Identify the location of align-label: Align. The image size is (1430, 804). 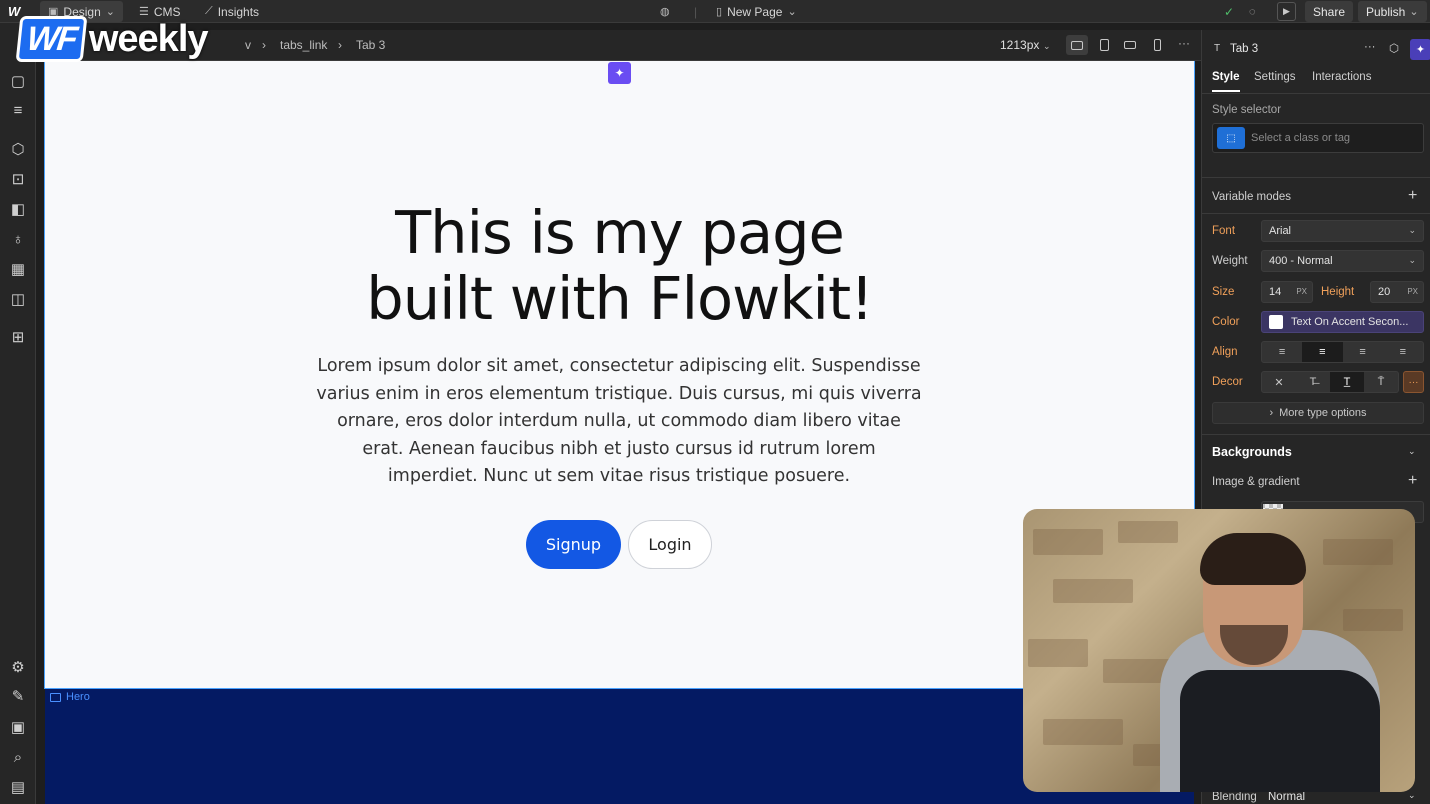
(1225, 352).